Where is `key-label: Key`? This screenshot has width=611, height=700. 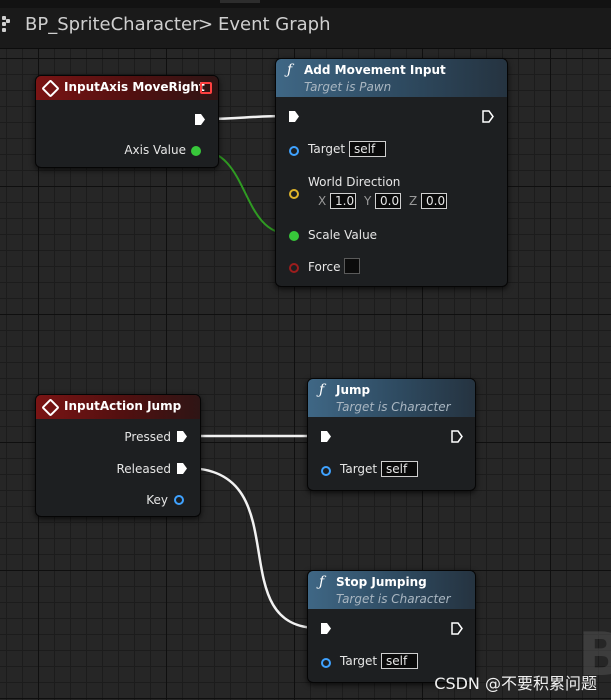
key-label: Key is located at coordinates (157, 500).